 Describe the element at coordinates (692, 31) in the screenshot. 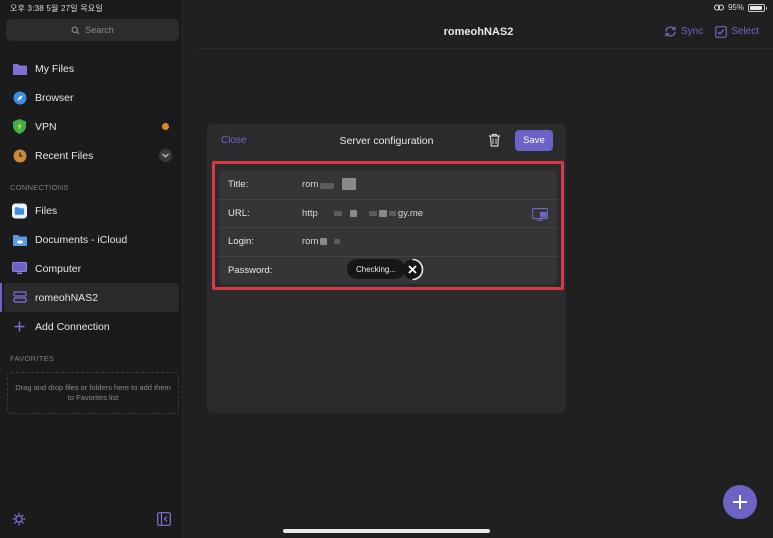

I see `sync-label: Sync` at that location.